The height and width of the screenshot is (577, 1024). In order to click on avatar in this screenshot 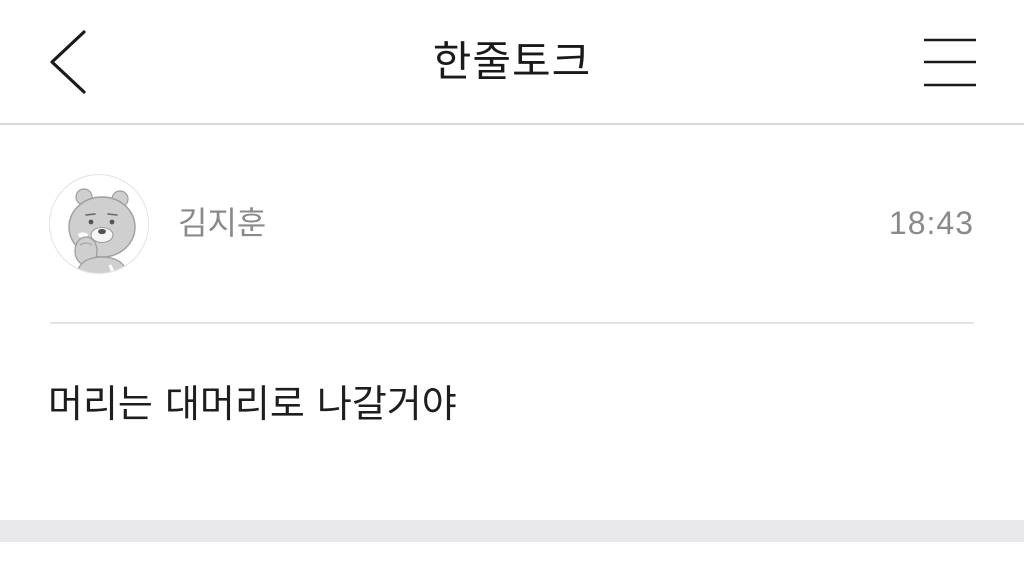, I will do `click(99, 224)`.